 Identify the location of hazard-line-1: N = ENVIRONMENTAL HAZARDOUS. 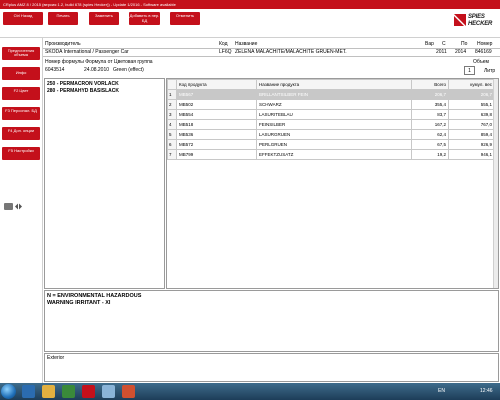
(94, 296).